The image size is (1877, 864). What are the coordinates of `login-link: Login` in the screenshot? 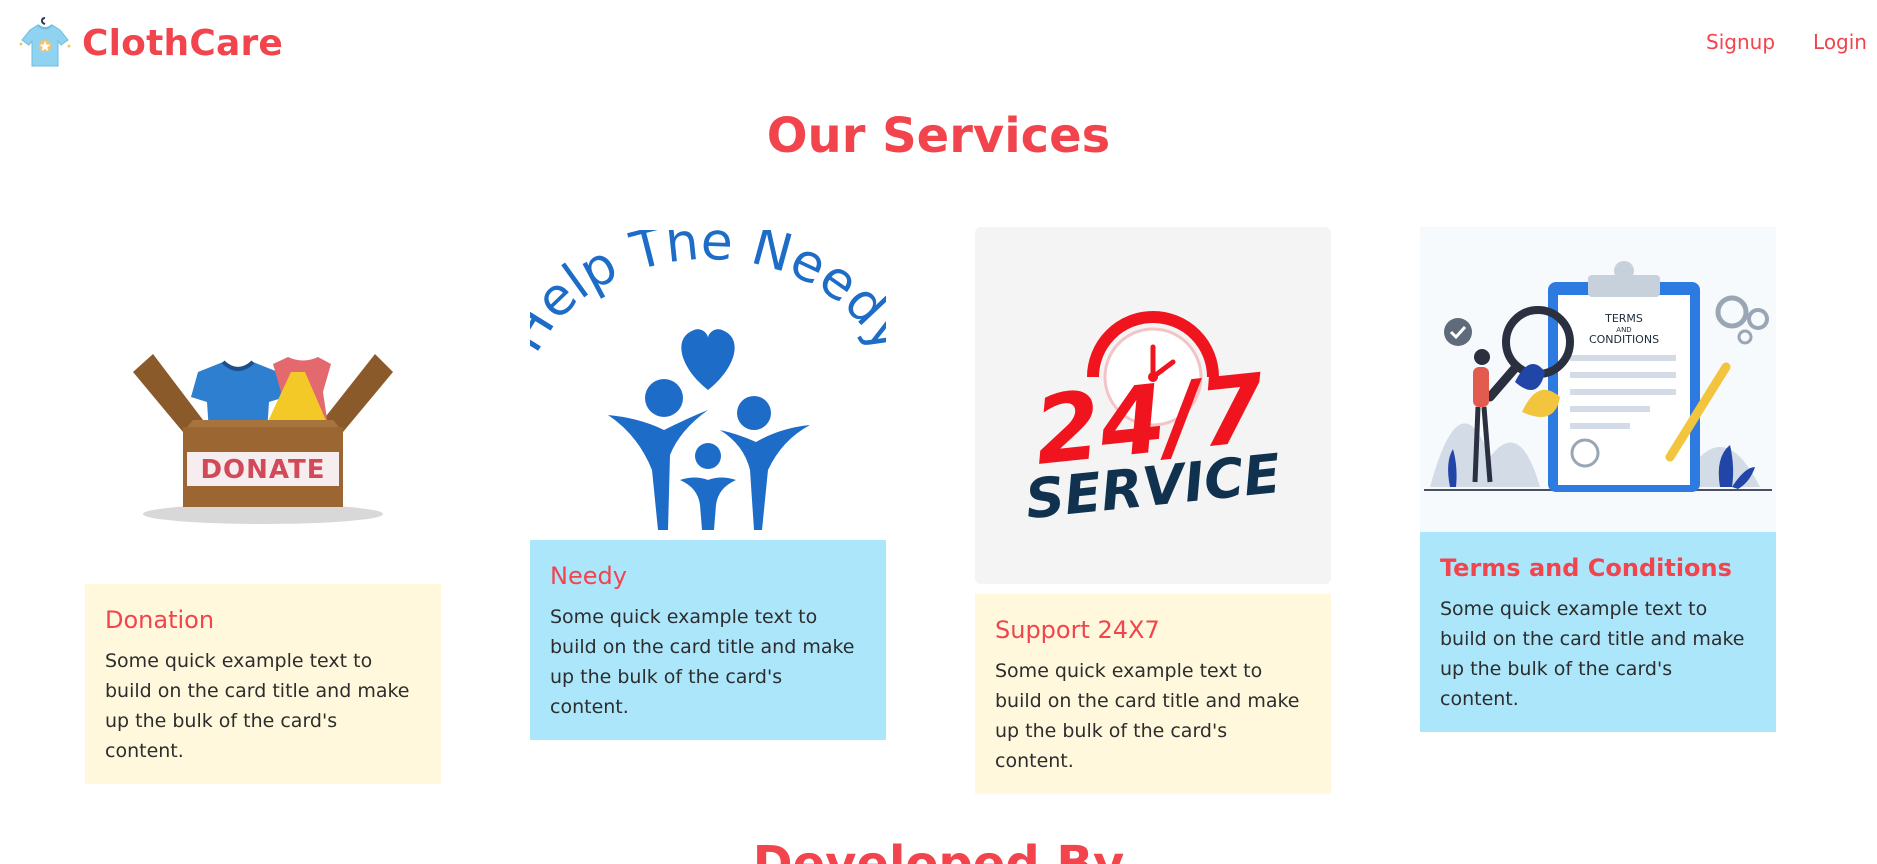 It's located at (1840, 42).